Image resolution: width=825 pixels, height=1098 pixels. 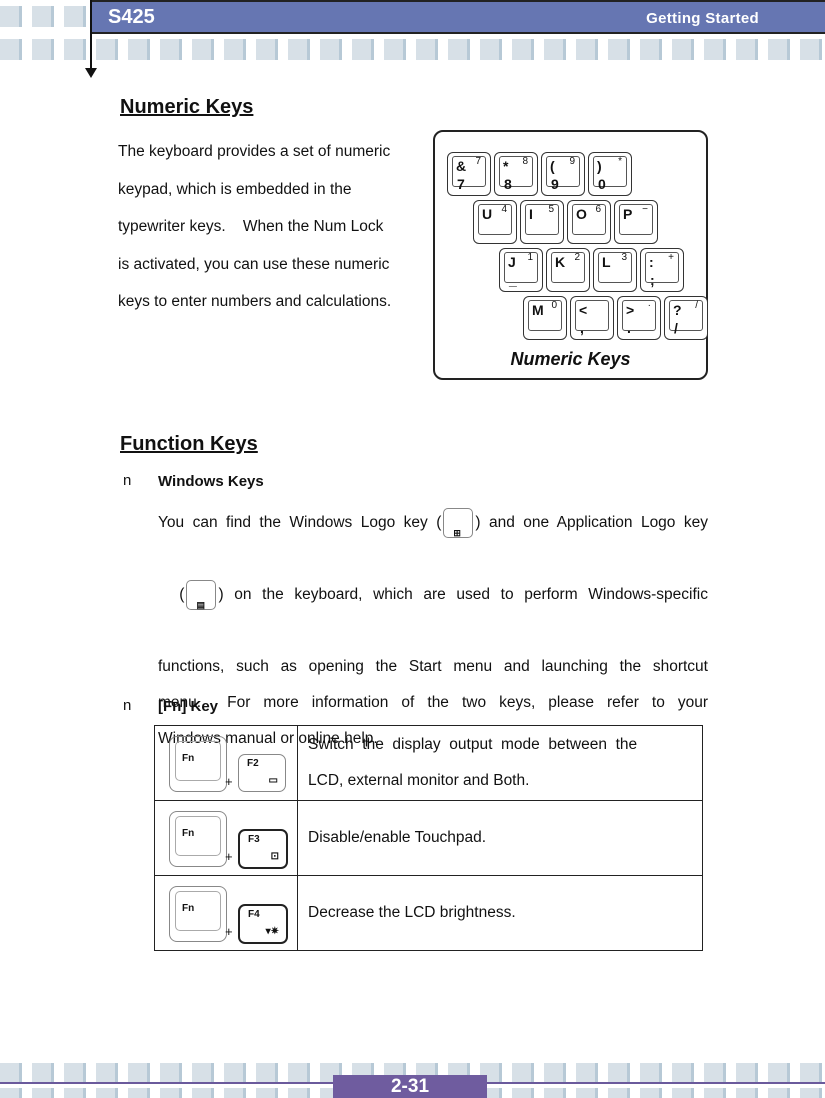 I want to click on keycap-num-label: ·, so click(x=649, y=305).